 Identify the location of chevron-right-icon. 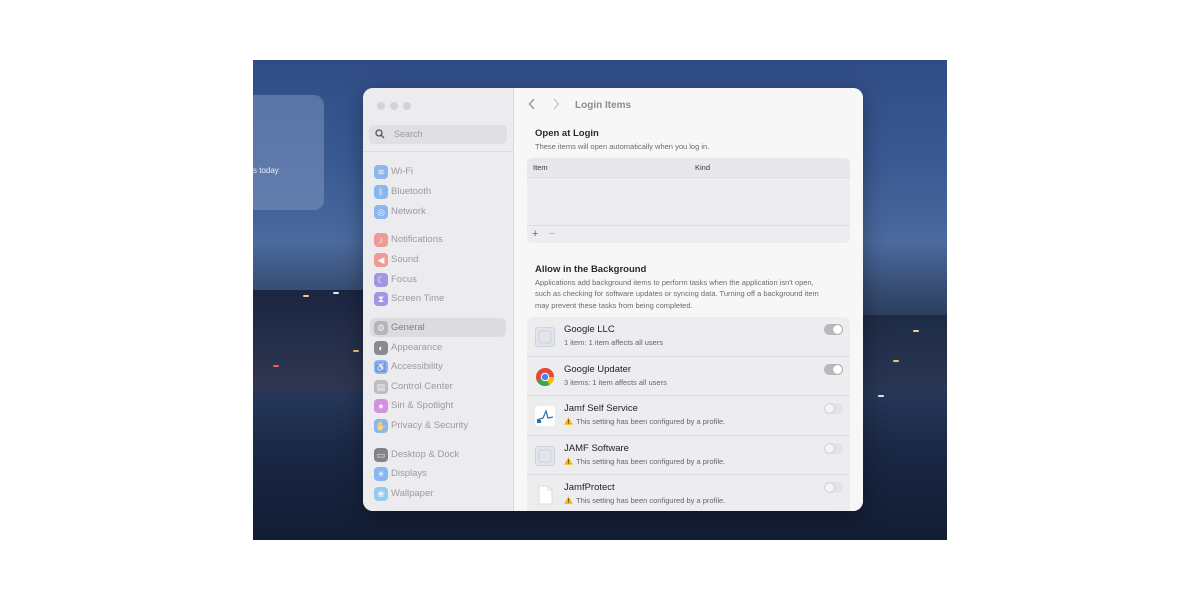
(556, 104).